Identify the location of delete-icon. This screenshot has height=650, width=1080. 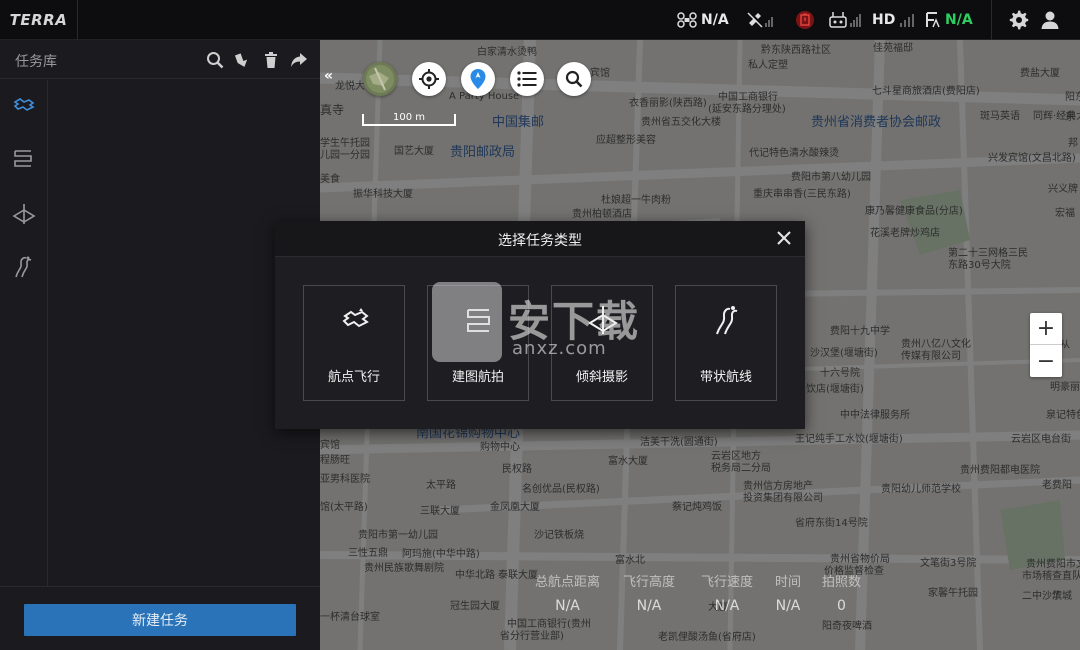
(271, 60).